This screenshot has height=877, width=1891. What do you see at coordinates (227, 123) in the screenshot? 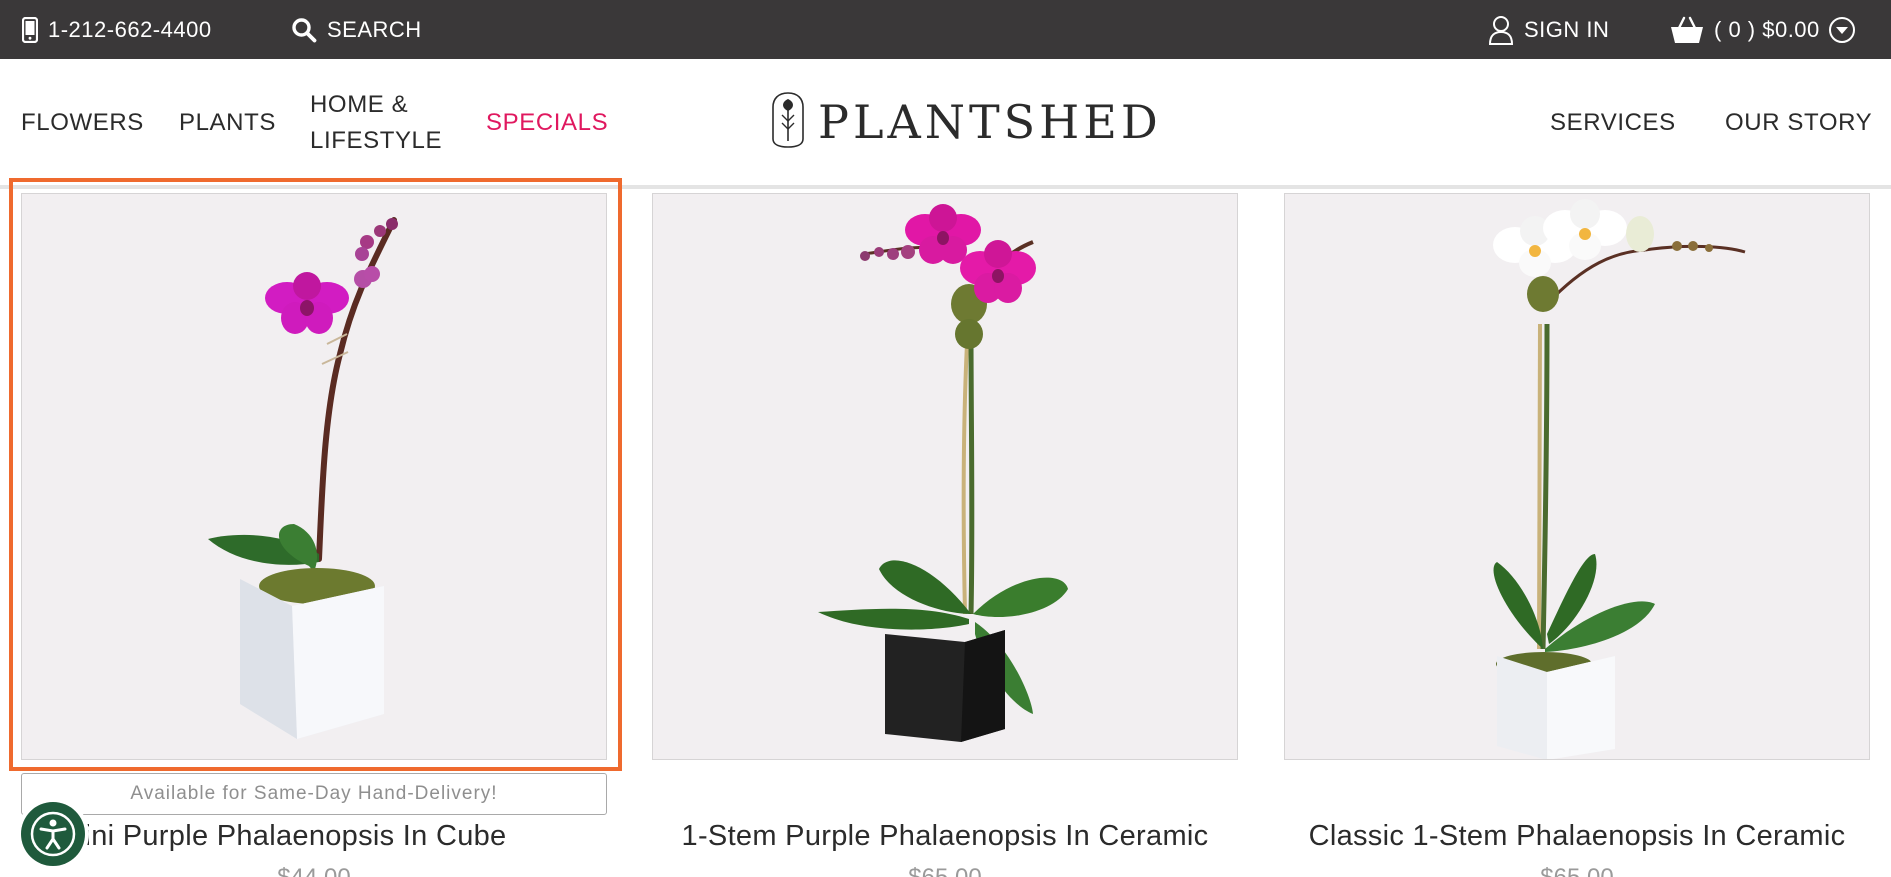
I see `nav-plants: PLANTS` at bounding box center [227, 123].